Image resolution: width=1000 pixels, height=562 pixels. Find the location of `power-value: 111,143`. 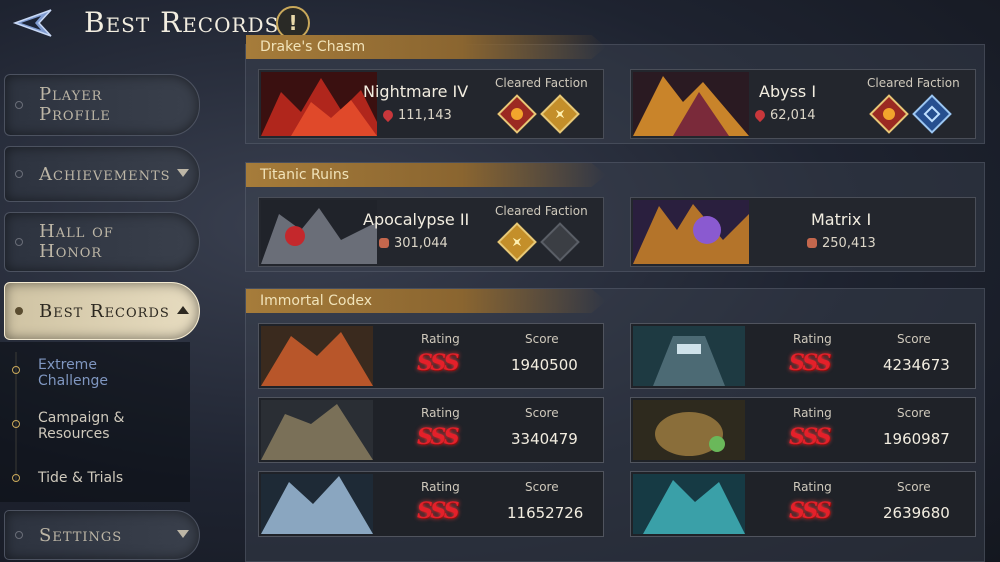

power-value: 111,143 is located at coordinates (416, 115).